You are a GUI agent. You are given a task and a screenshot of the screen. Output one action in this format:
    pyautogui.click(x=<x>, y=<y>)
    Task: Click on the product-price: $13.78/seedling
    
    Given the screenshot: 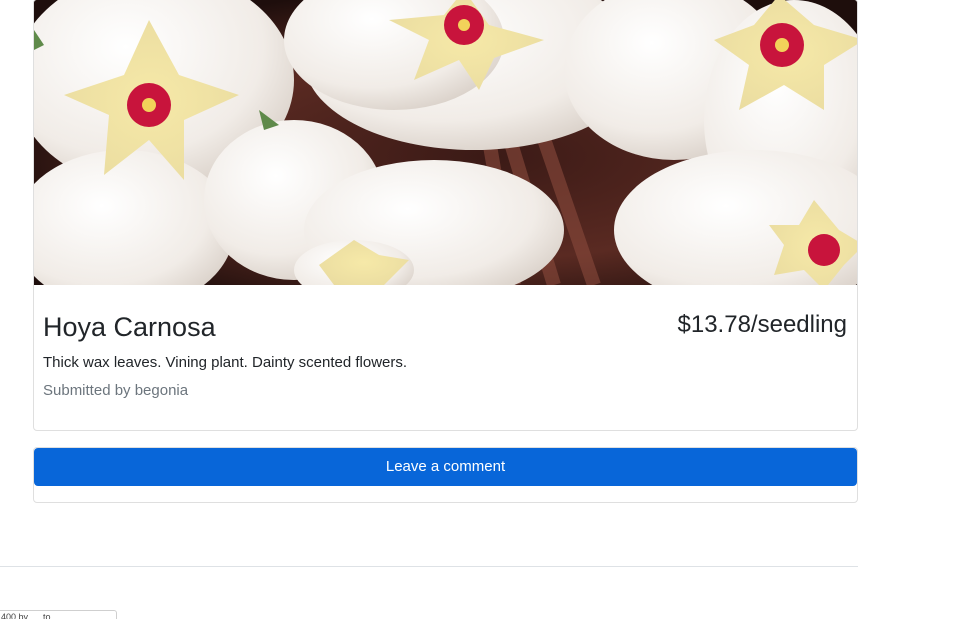 What is the action you would take?
    pyautogui.click(x=762, y=324)
    